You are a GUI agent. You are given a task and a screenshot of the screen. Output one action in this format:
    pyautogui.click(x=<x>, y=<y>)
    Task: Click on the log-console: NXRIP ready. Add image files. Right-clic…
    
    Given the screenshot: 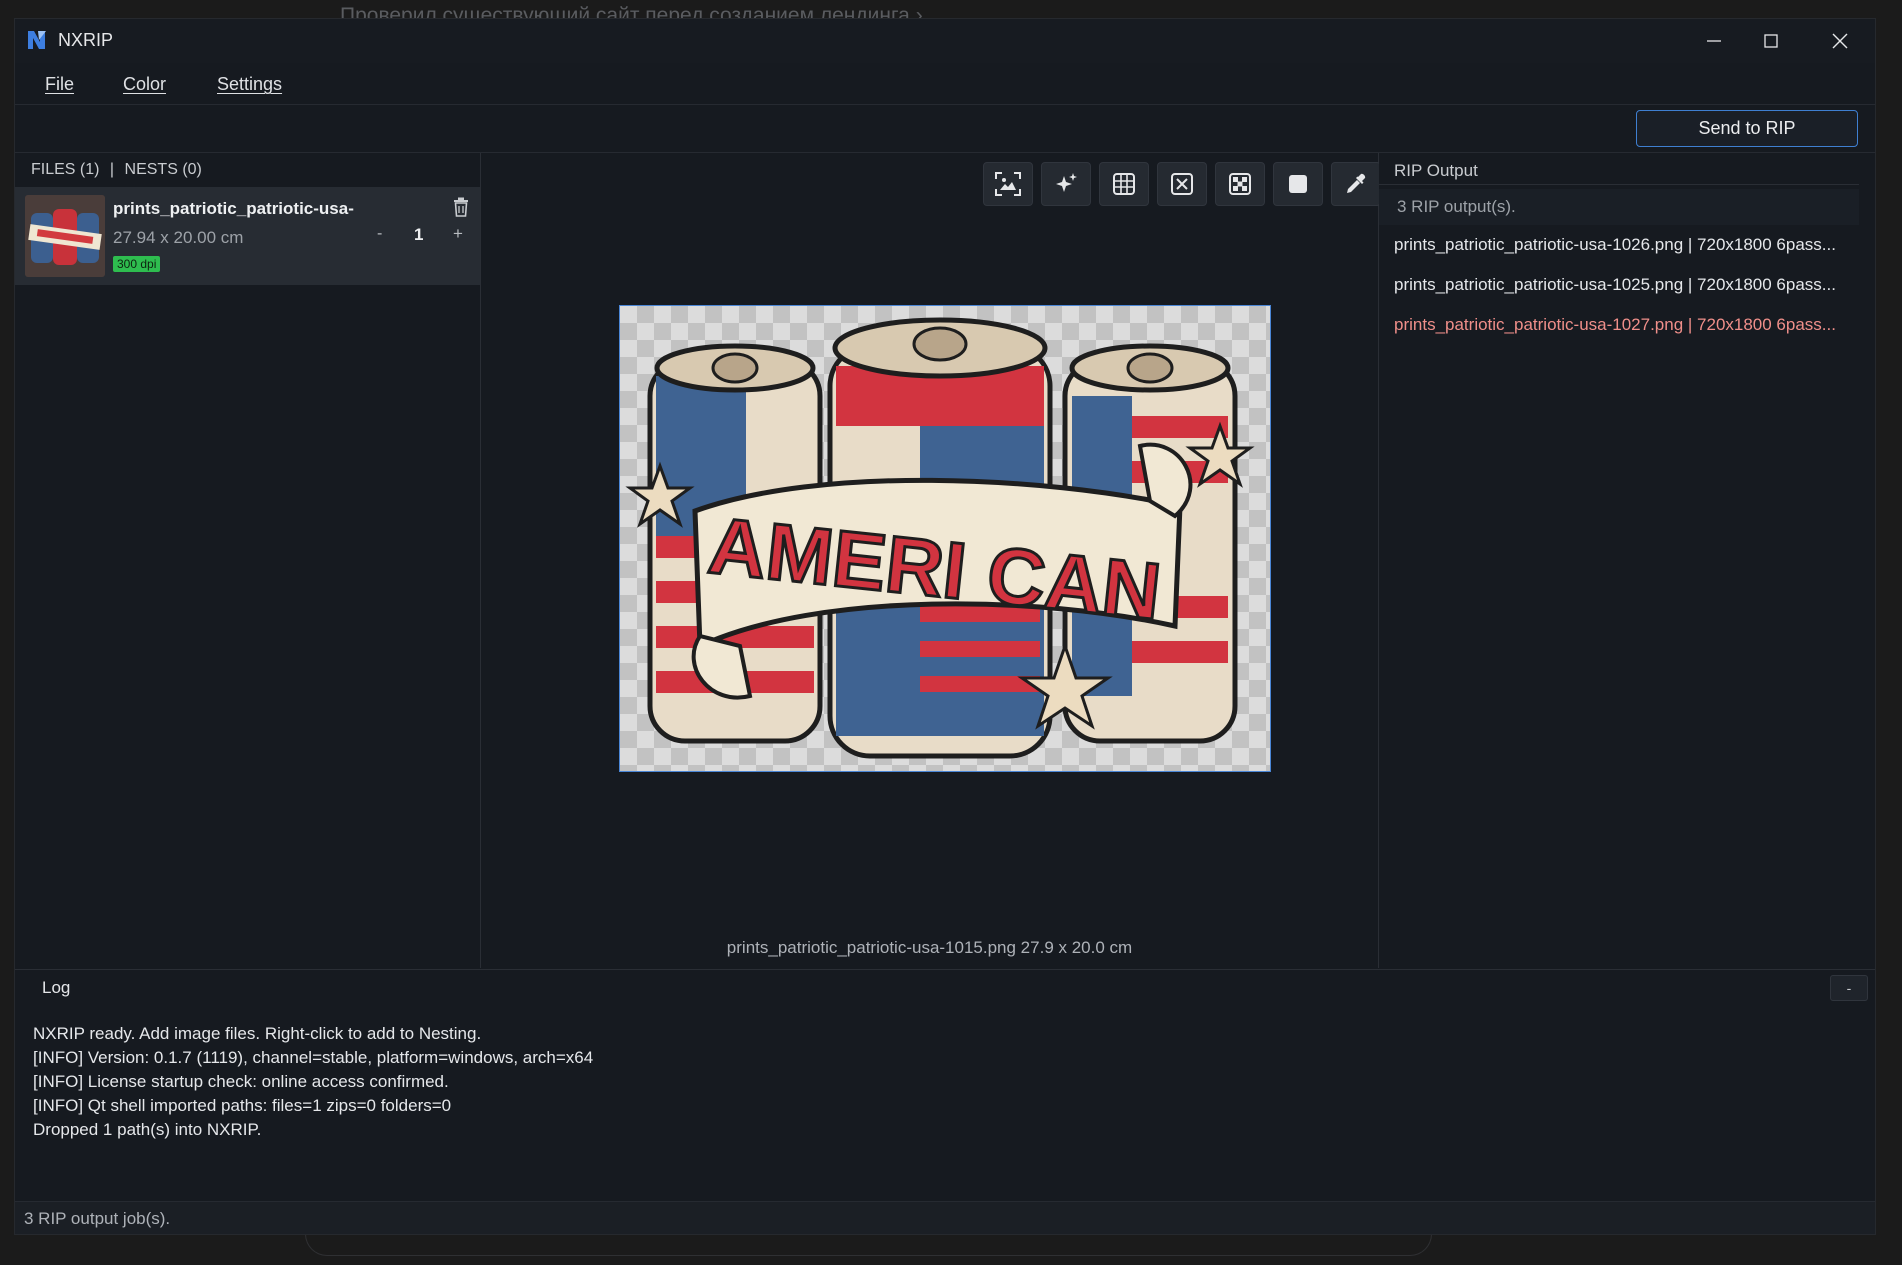 What is the action you would take?
    pyautogui.click(x=945, y=1103)
    